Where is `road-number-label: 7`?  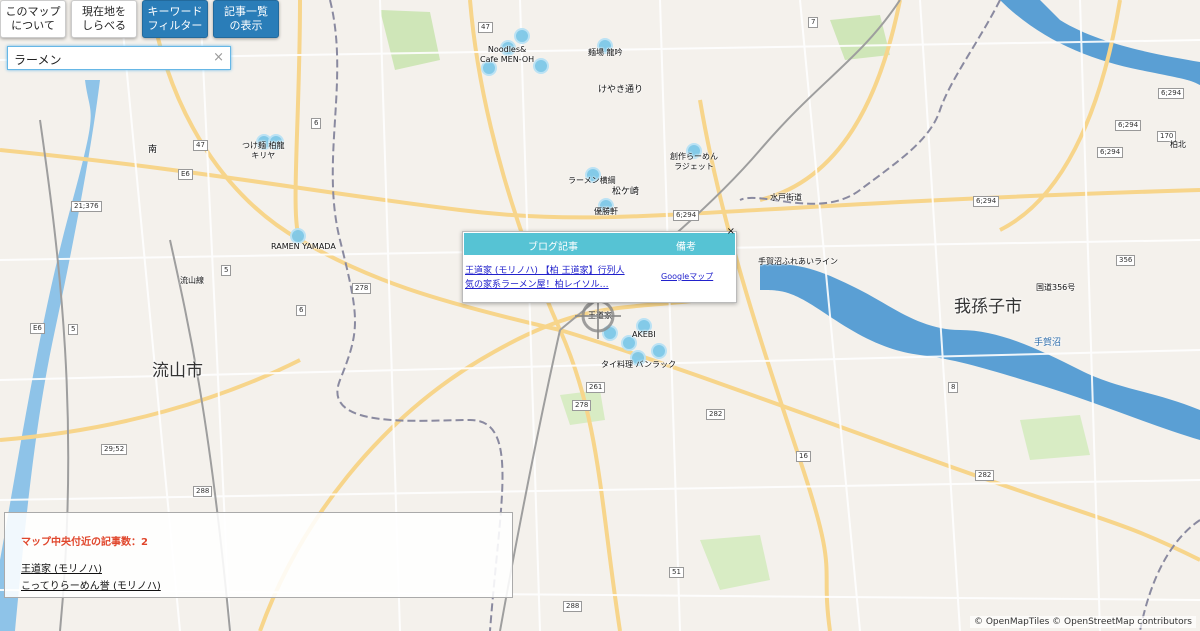 road-number-label: 7 is located at coordinates (813, 22).